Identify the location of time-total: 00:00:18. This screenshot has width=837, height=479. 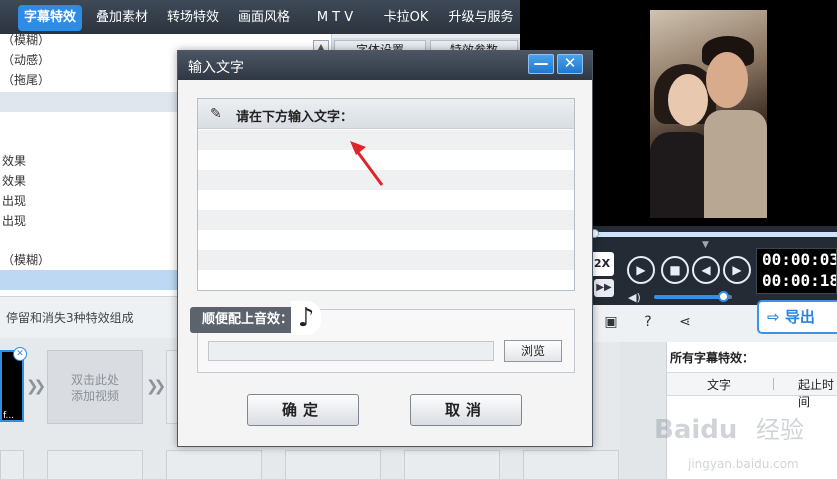
(799, 280).